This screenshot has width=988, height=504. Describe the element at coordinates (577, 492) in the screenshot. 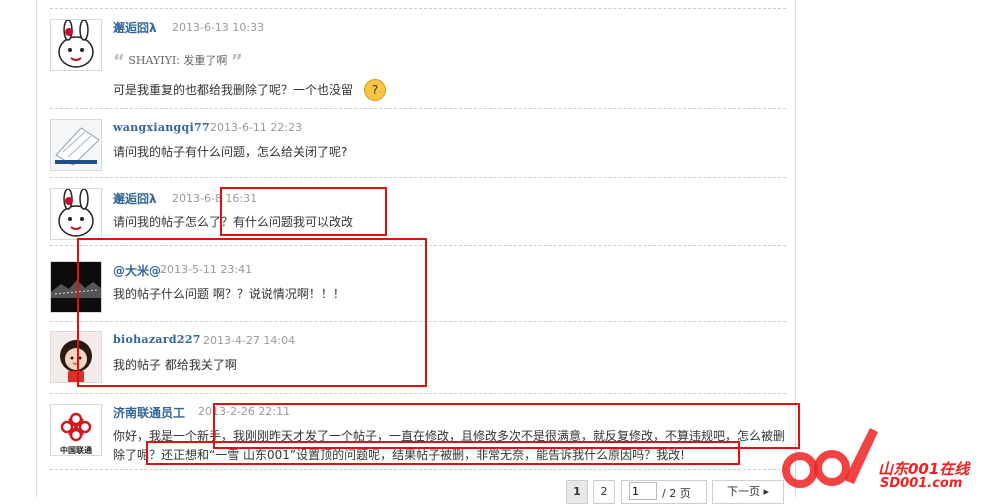

I see `page-1-button: 1` at that location.